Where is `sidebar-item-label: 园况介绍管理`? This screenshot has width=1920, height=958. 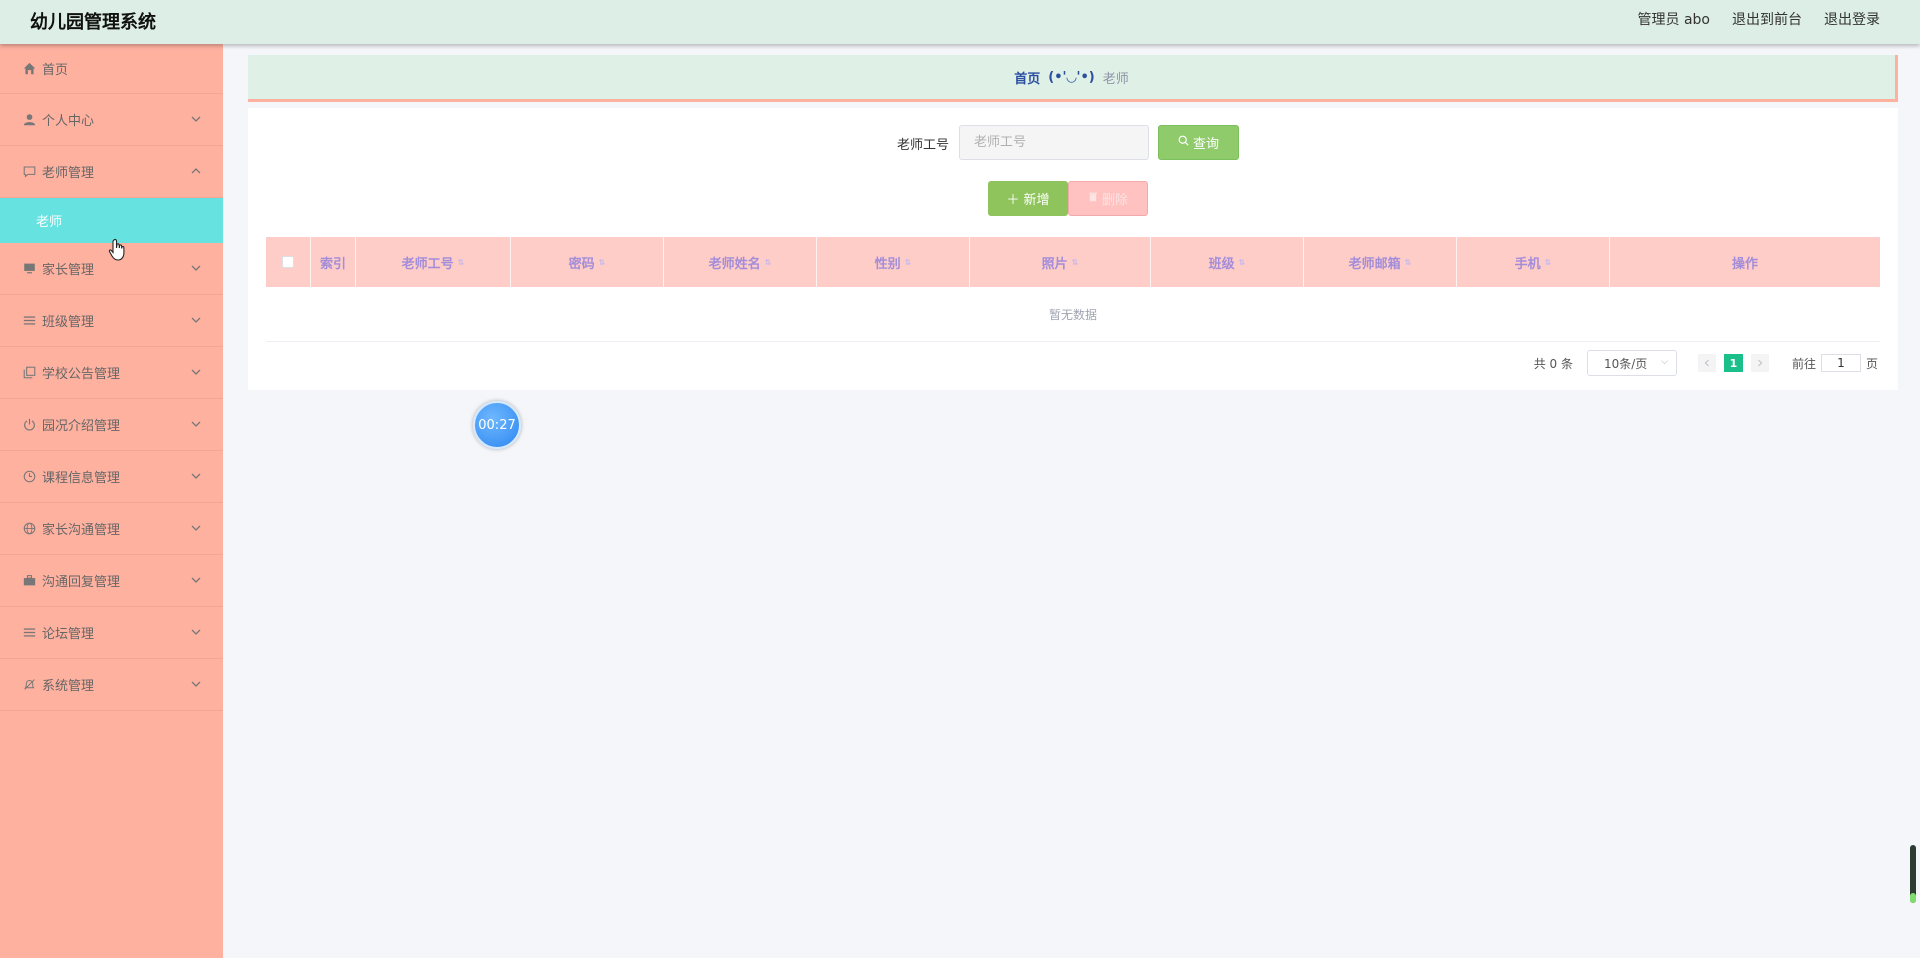
sidebar-item-label: 园况介绍管理 is located at coordinates (81, 426).